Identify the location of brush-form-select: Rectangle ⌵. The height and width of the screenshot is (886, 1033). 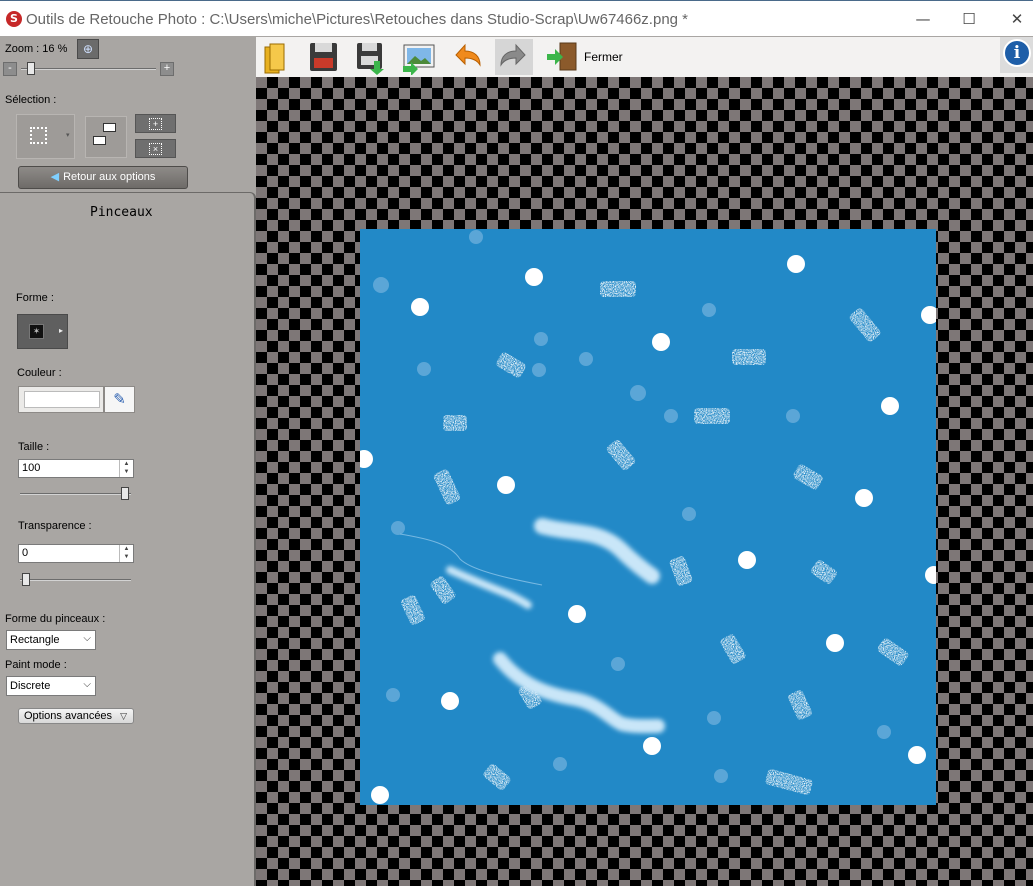
(51, 640).